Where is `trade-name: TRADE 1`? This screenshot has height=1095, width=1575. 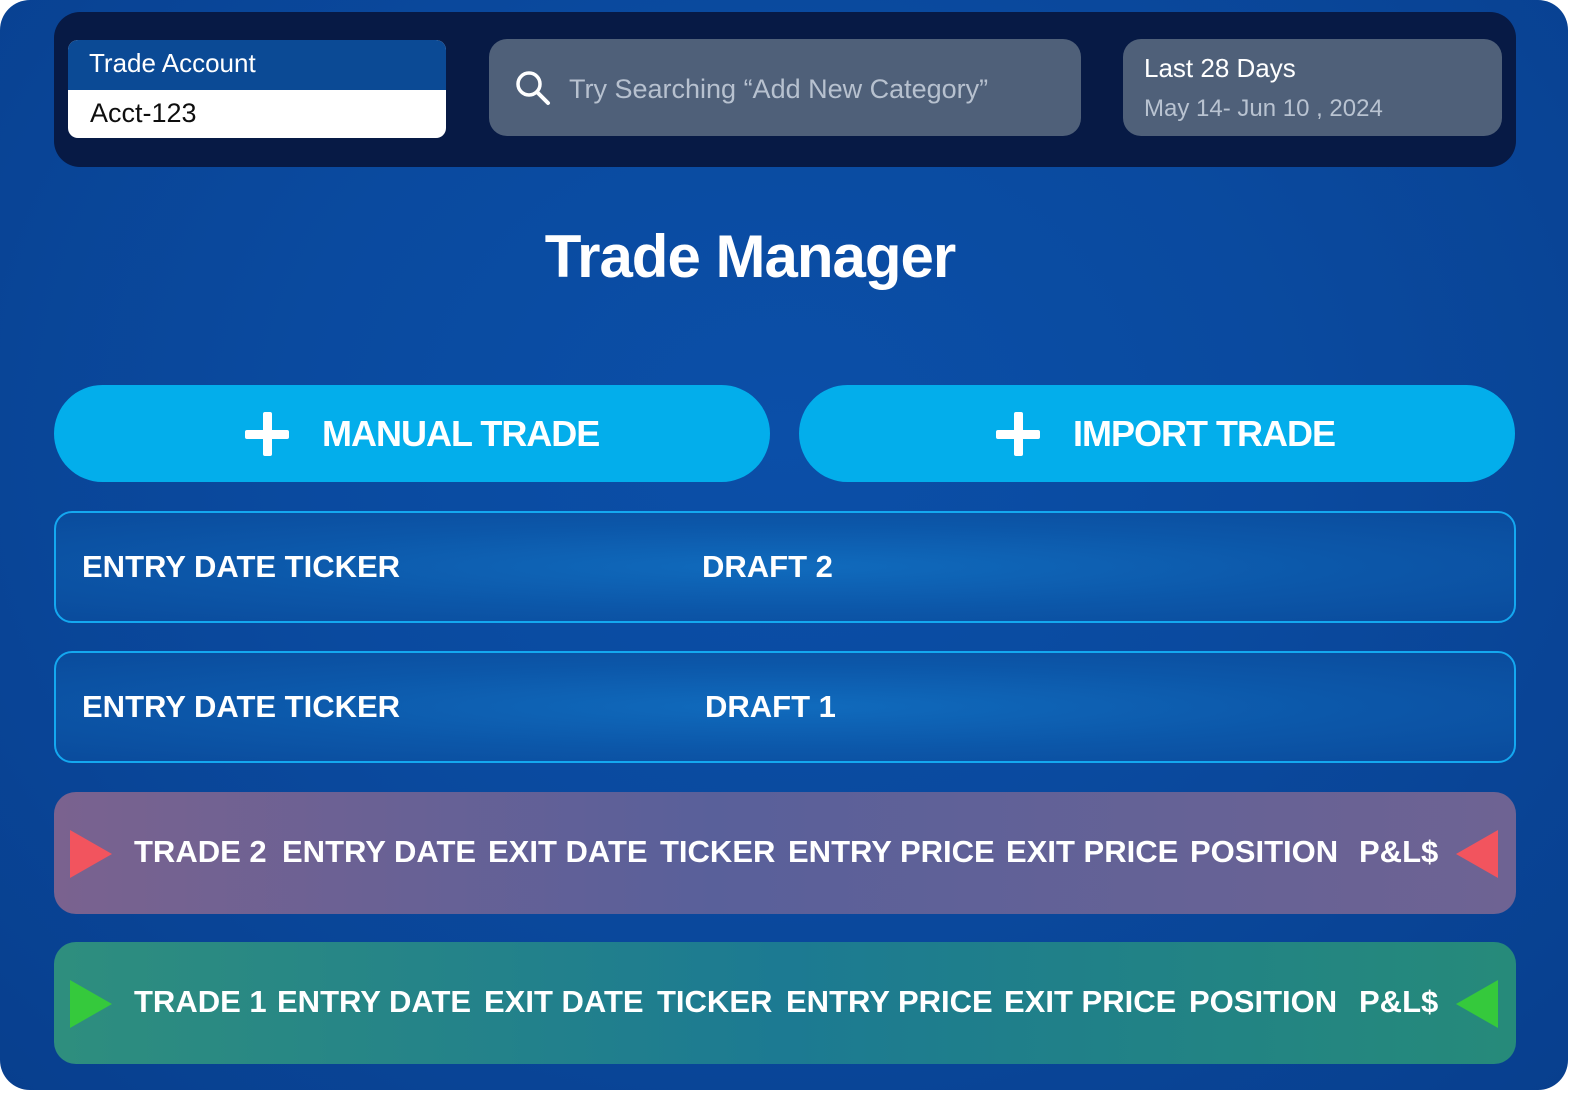
trade-name: TRADE 1 is located at coordinates (200, 1001).